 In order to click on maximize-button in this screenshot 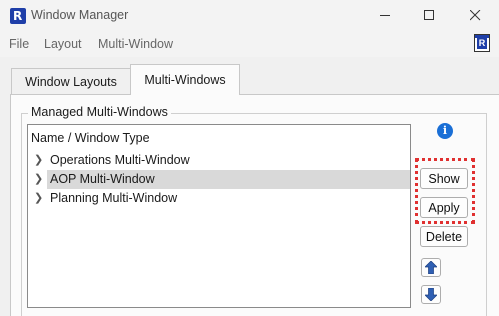, I will do `click(429, 15)`.